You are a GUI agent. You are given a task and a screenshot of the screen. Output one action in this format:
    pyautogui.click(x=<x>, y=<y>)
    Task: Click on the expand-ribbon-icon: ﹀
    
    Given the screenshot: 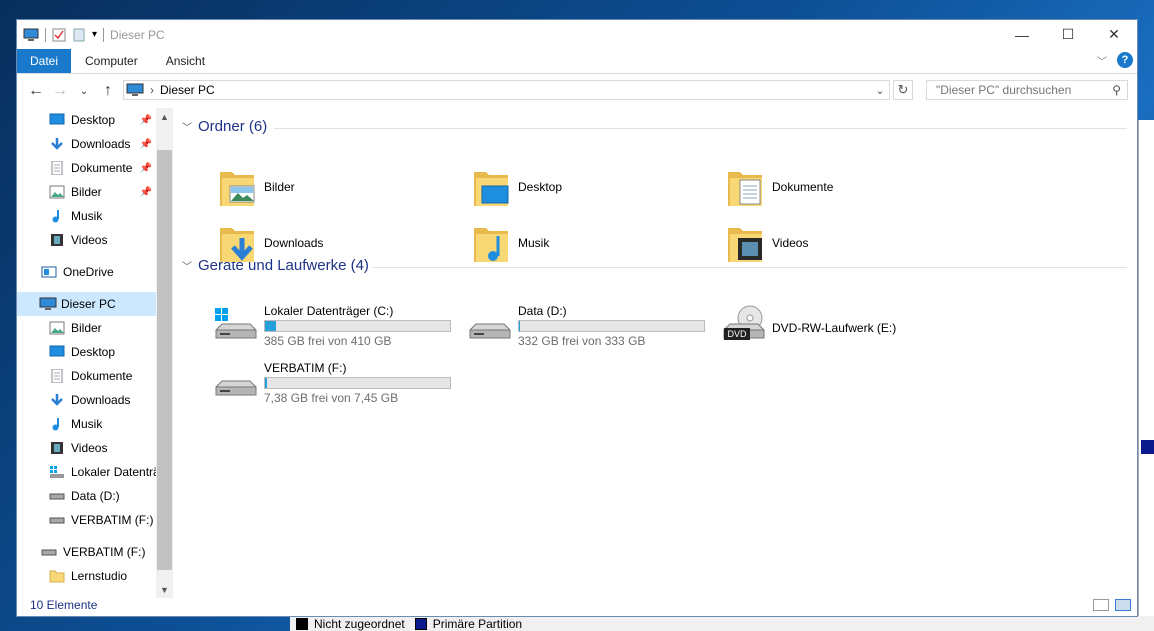 What is the action you would take?
    pyautogui.click(x=1102, y=60)
    